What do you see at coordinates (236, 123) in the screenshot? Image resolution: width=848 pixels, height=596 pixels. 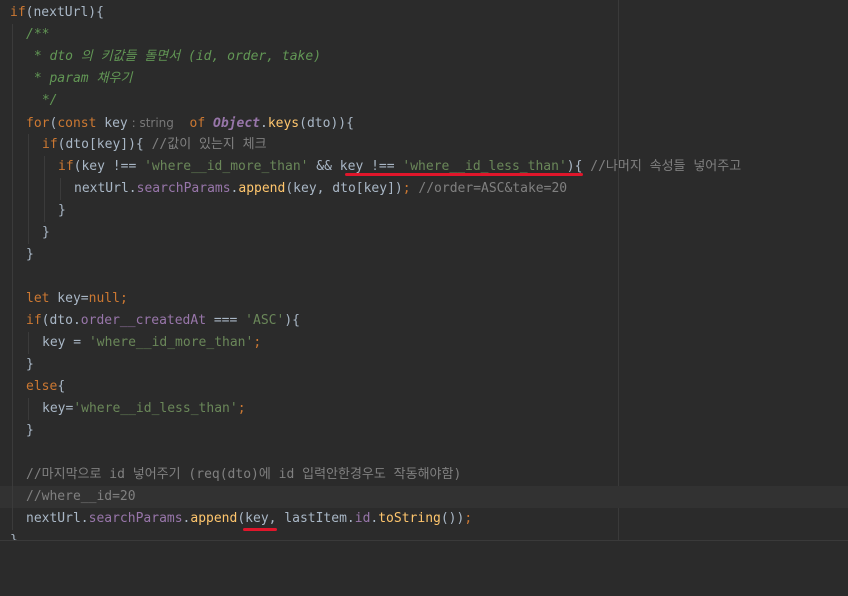 I see `class-object: Object` at bounding box center [236, 123].